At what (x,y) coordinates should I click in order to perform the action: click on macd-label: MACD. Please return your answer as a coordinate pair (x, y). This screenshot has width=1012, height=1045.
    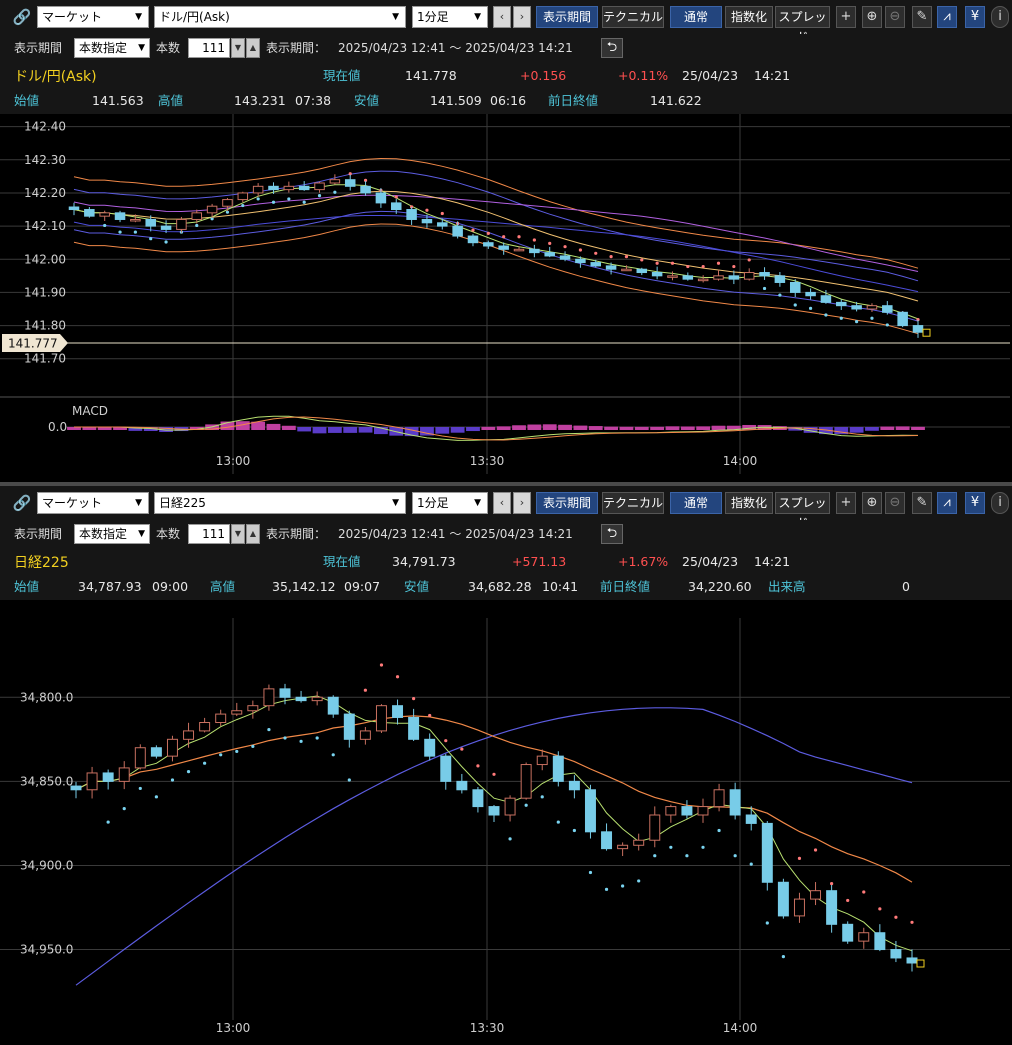
    Looking at the image, I should click on (90, 411).